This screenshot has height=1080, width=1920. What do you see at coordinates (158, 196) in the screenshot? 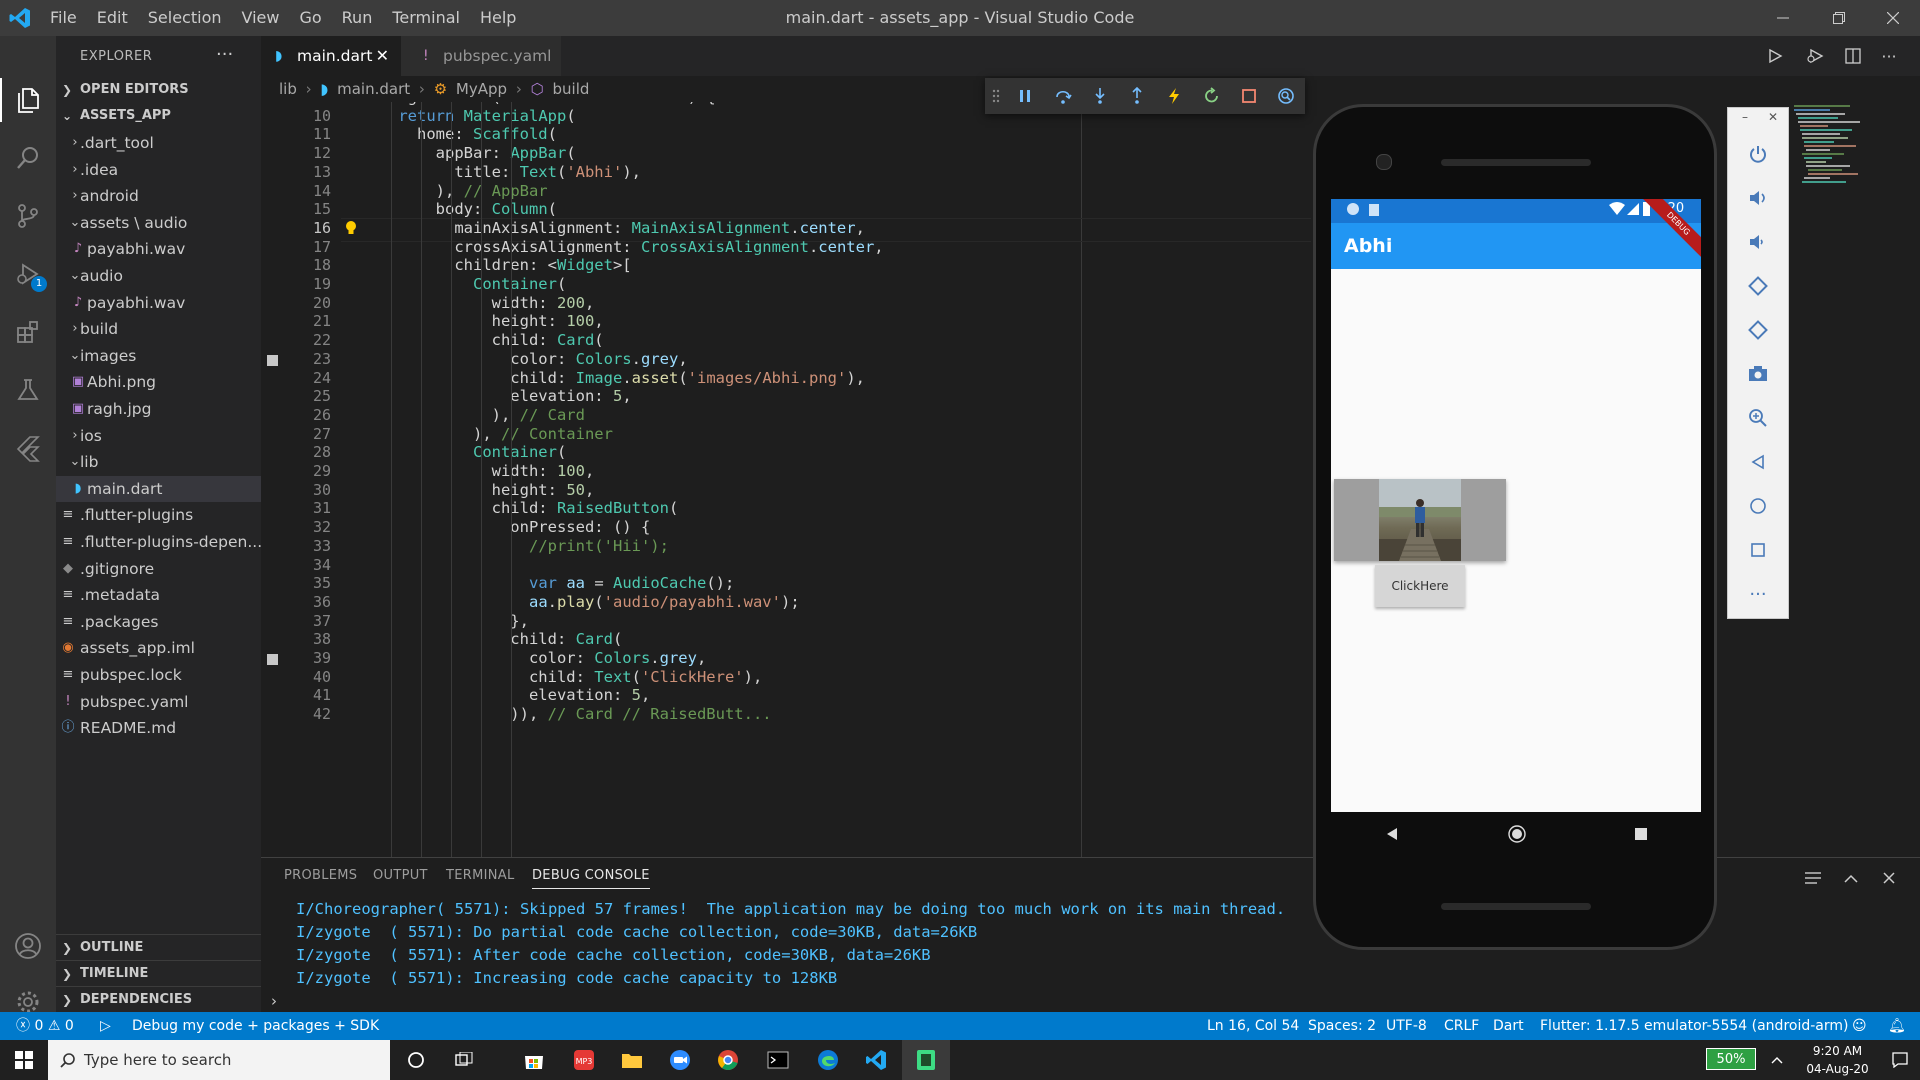
I see `folder-item: › android` at bounding box center [158, 196].